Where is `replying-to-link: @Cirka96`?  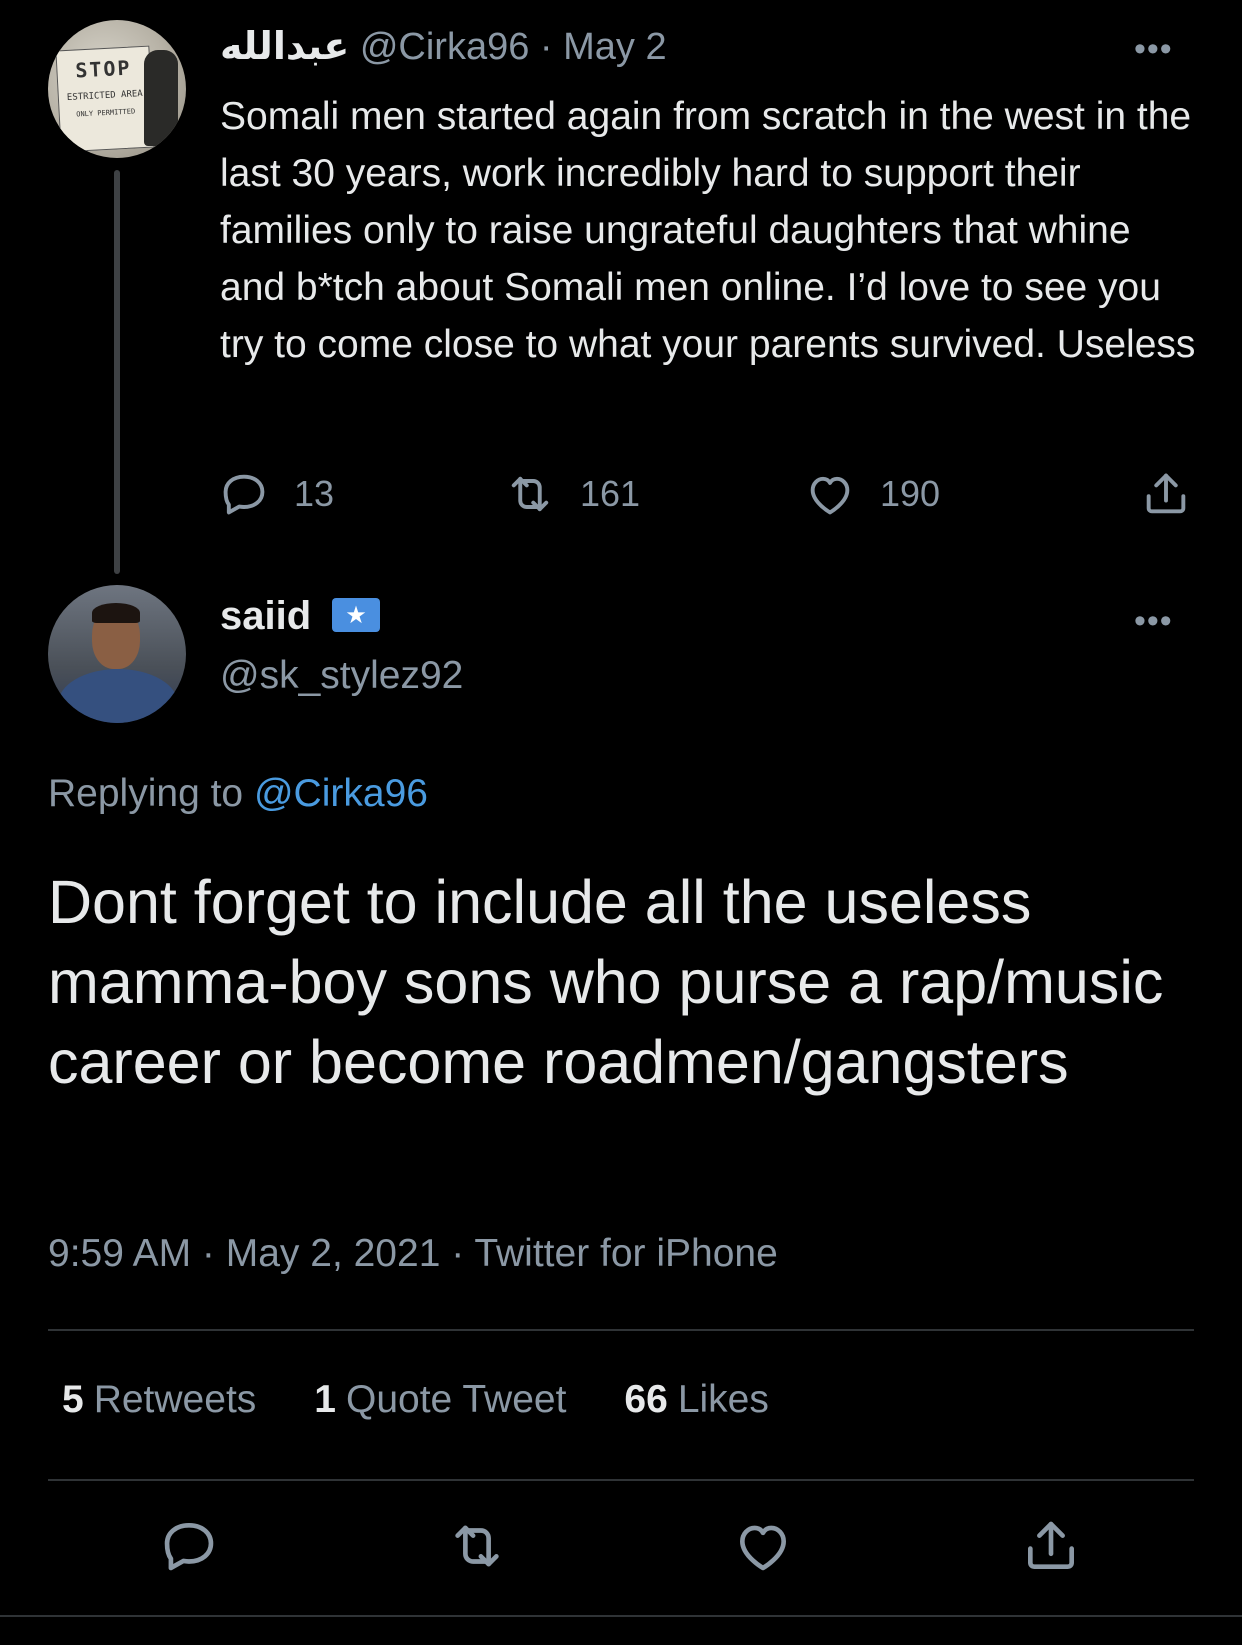 replying-to-link: @Cirka96 is located at coordinates (341, 793).